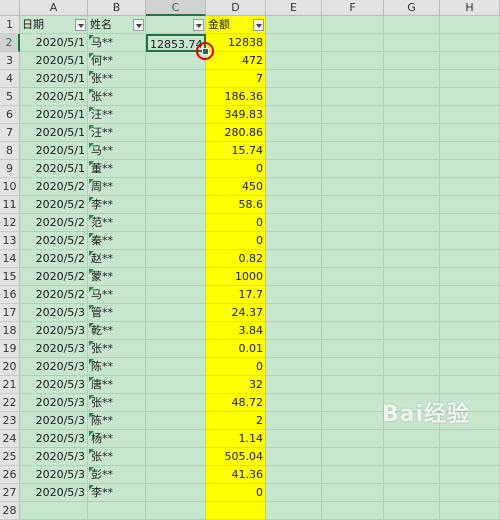 This screenshot has width=500, height=520. Describe the element at coordinates (353, 331) in the screenshot. I see `cell-f18` at that location.